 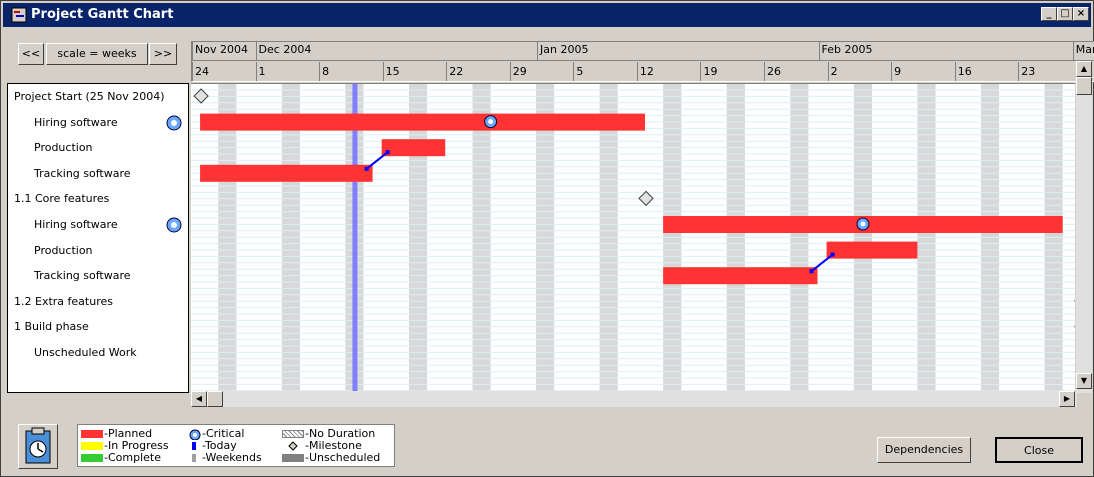 I want to click on complete-swatch, so click(x=92, y=458).